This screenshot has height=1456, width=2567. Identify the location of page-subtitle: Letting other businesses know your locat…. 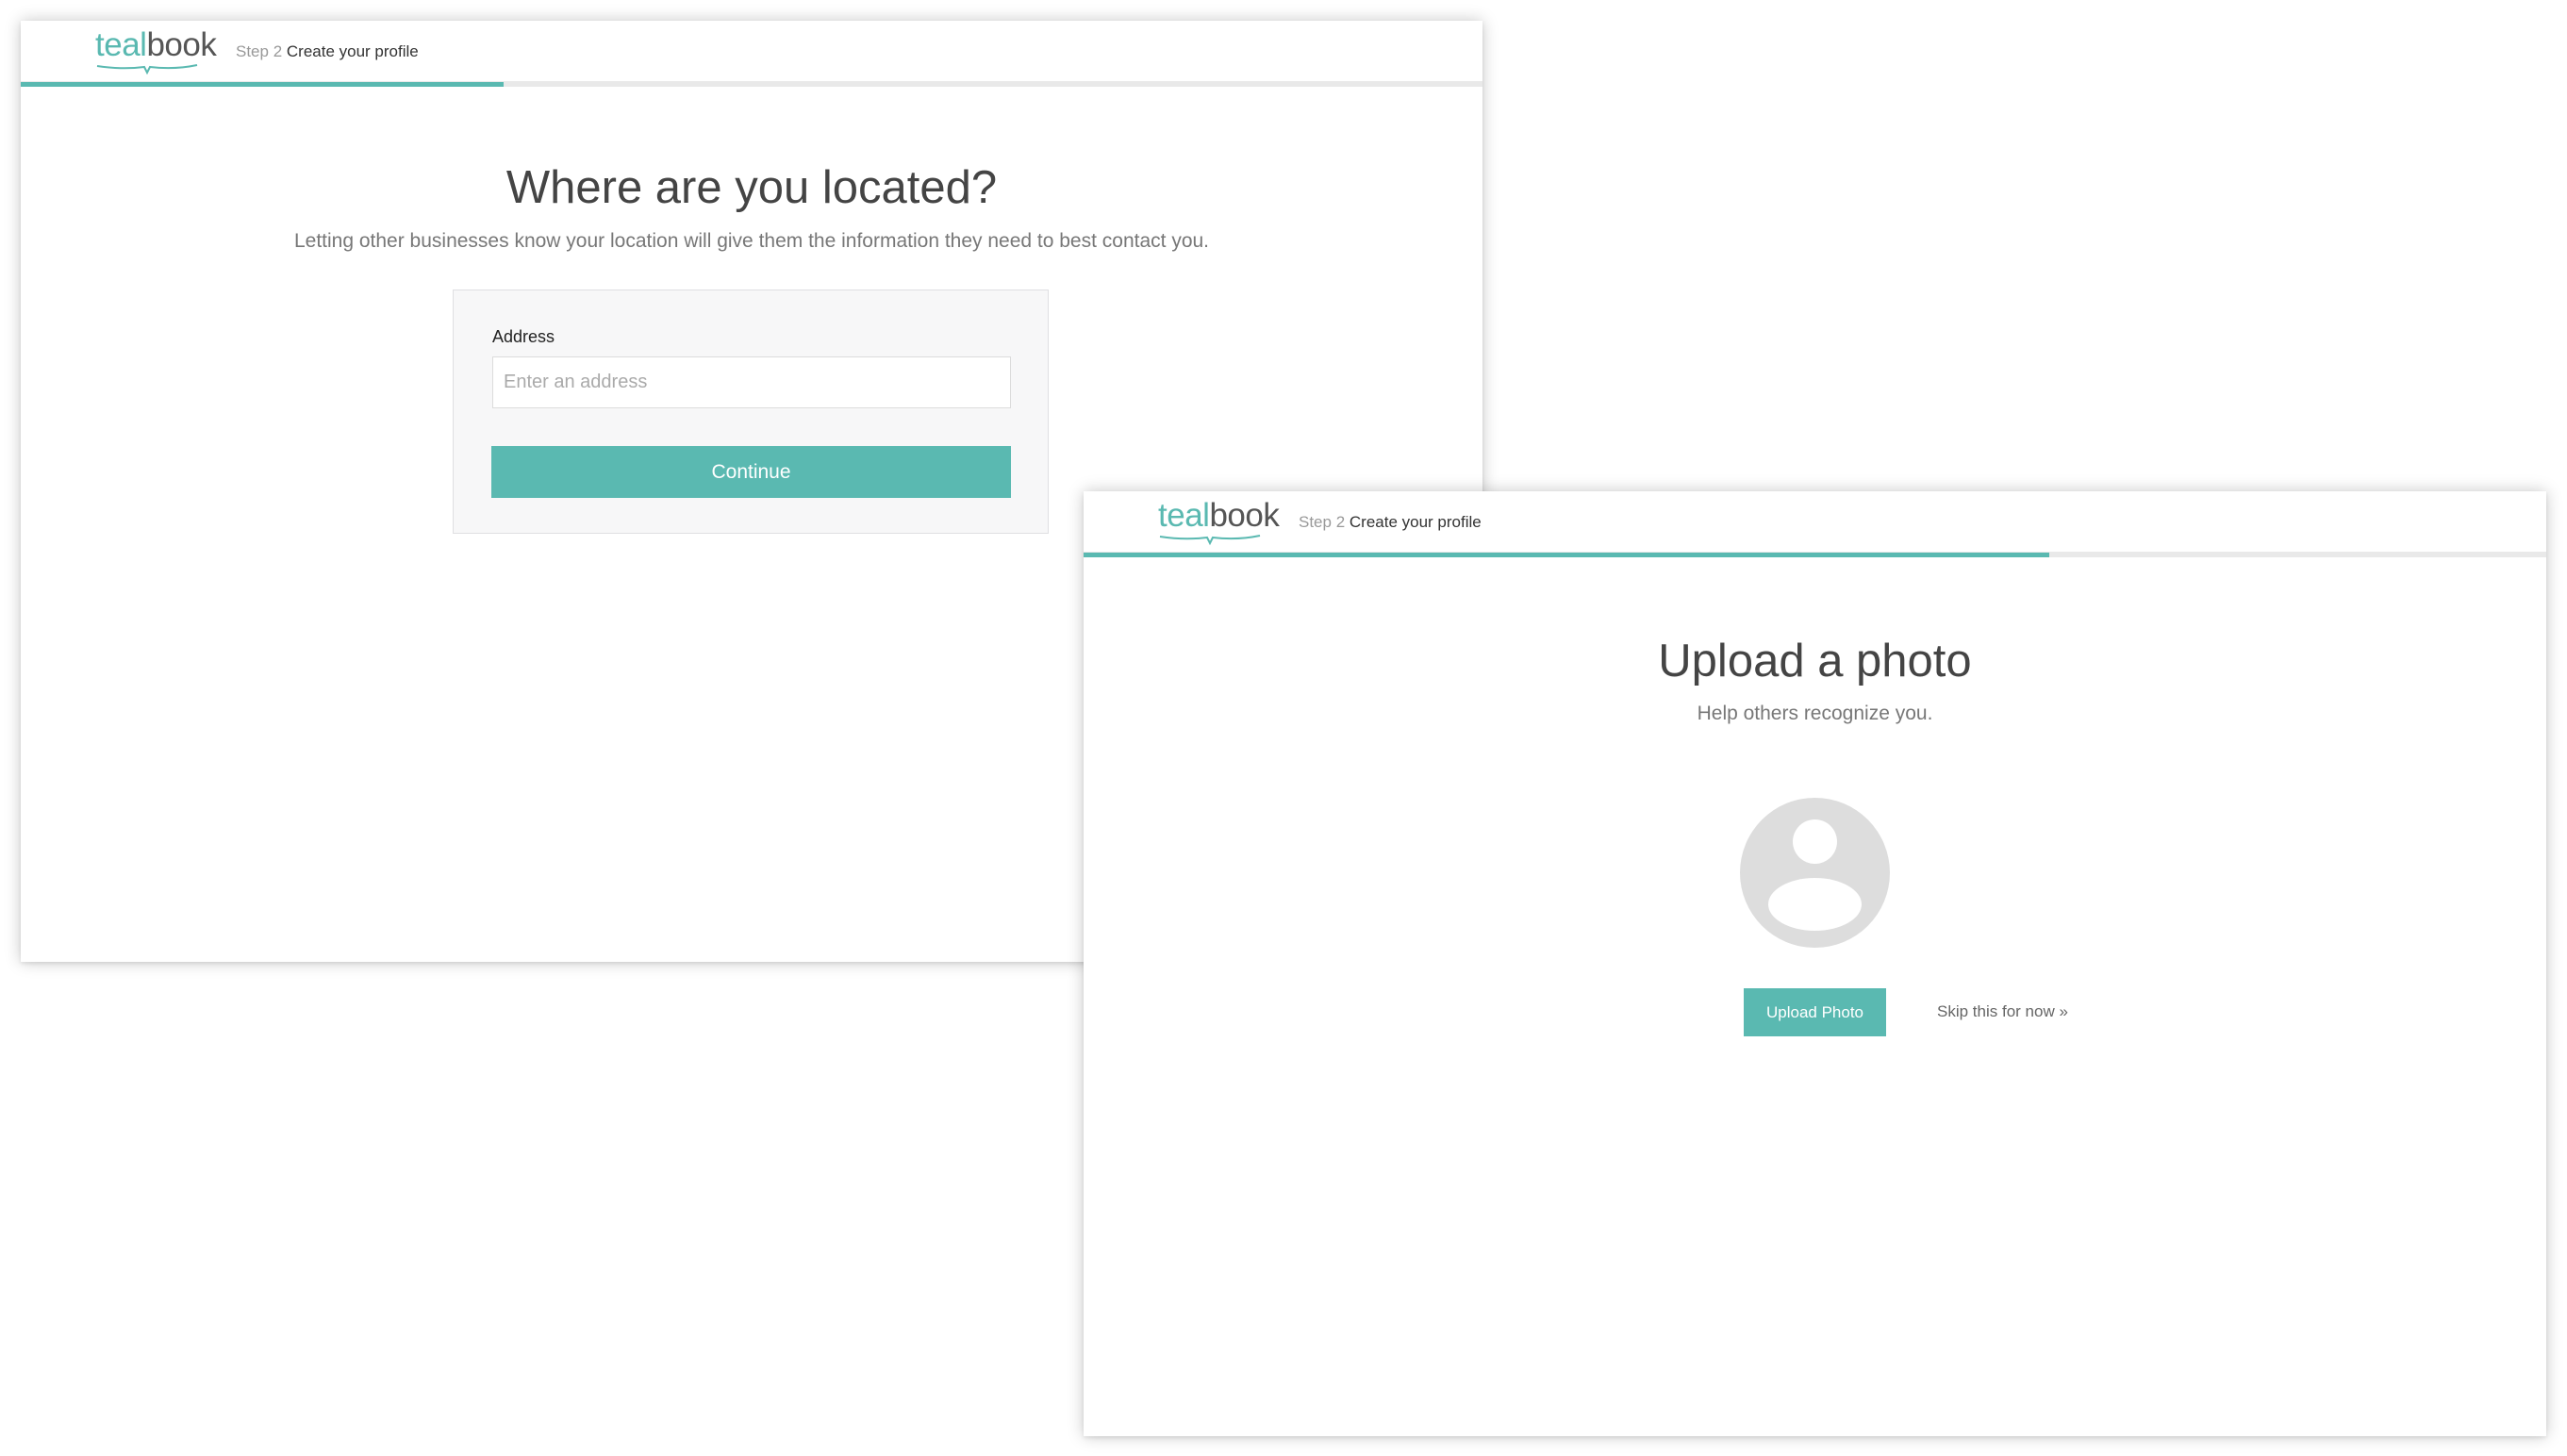
(751, 241).